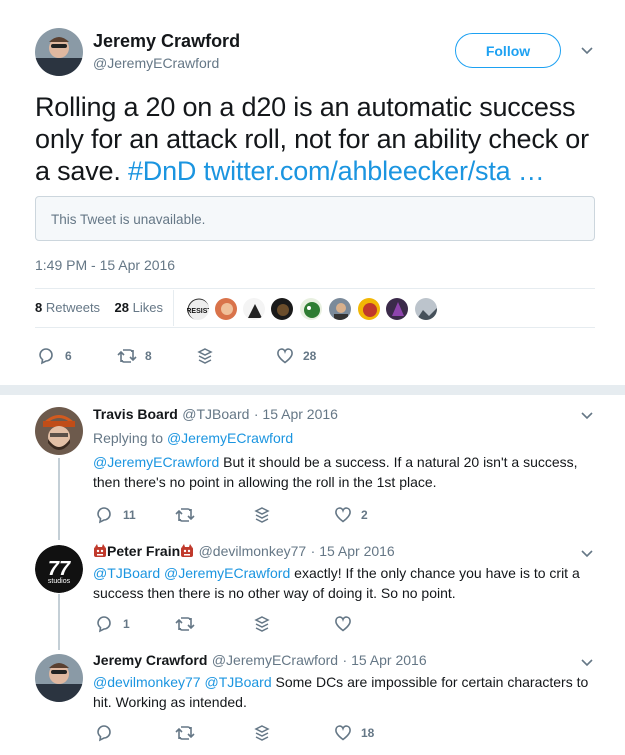  Describe the element at coordinates (135, 414) in the screenshot. I see `reply-author-name: Travis Board` at that location.